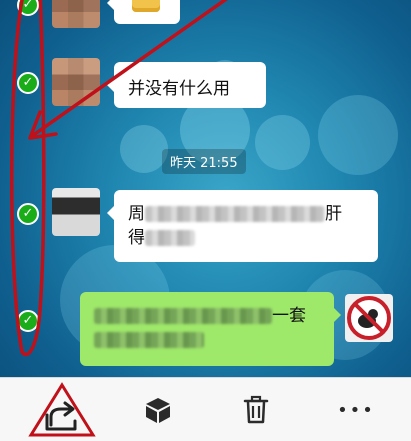 The image size is (411, 441). I want to click on message-bubble-self: 一套, so click(210, 329).